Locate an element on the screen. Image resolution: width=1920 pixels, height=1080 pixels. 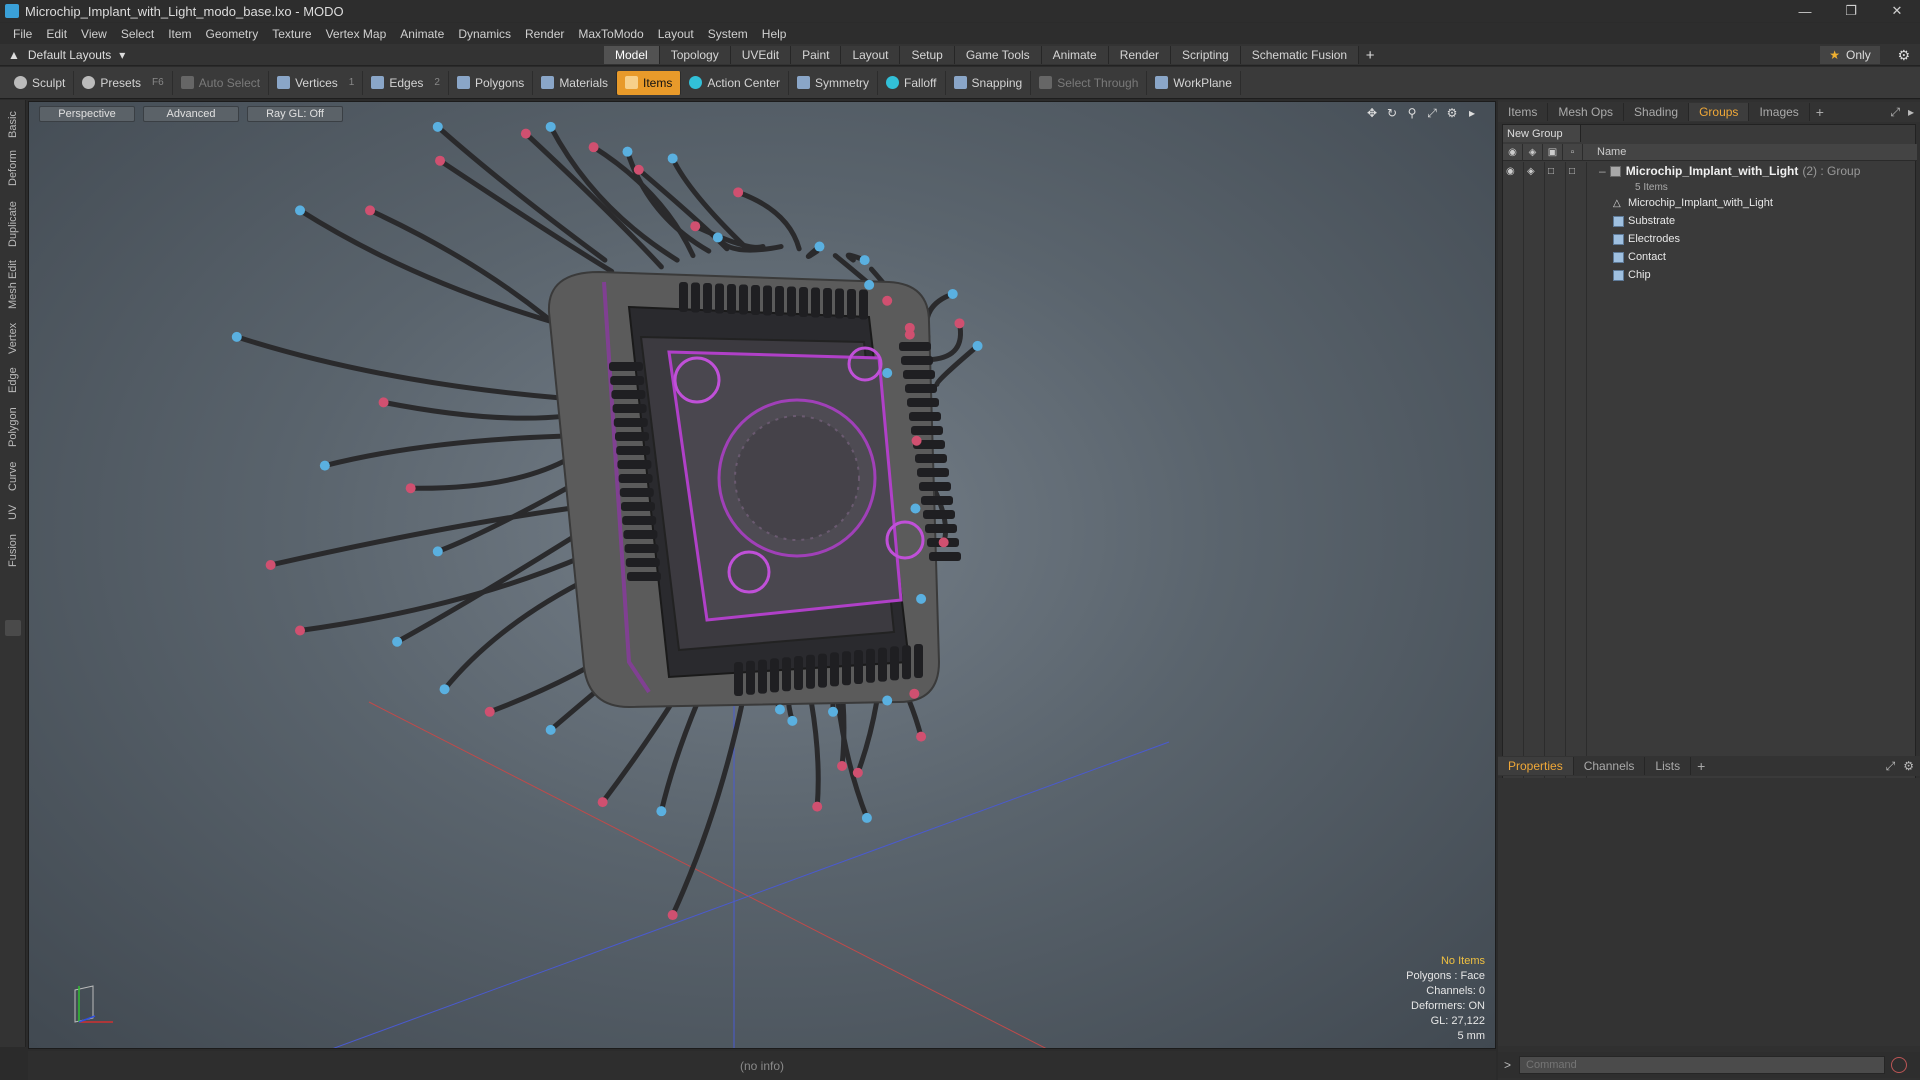
menu-maxtomodo: MaxToModo is located at coordinates (610, 34).